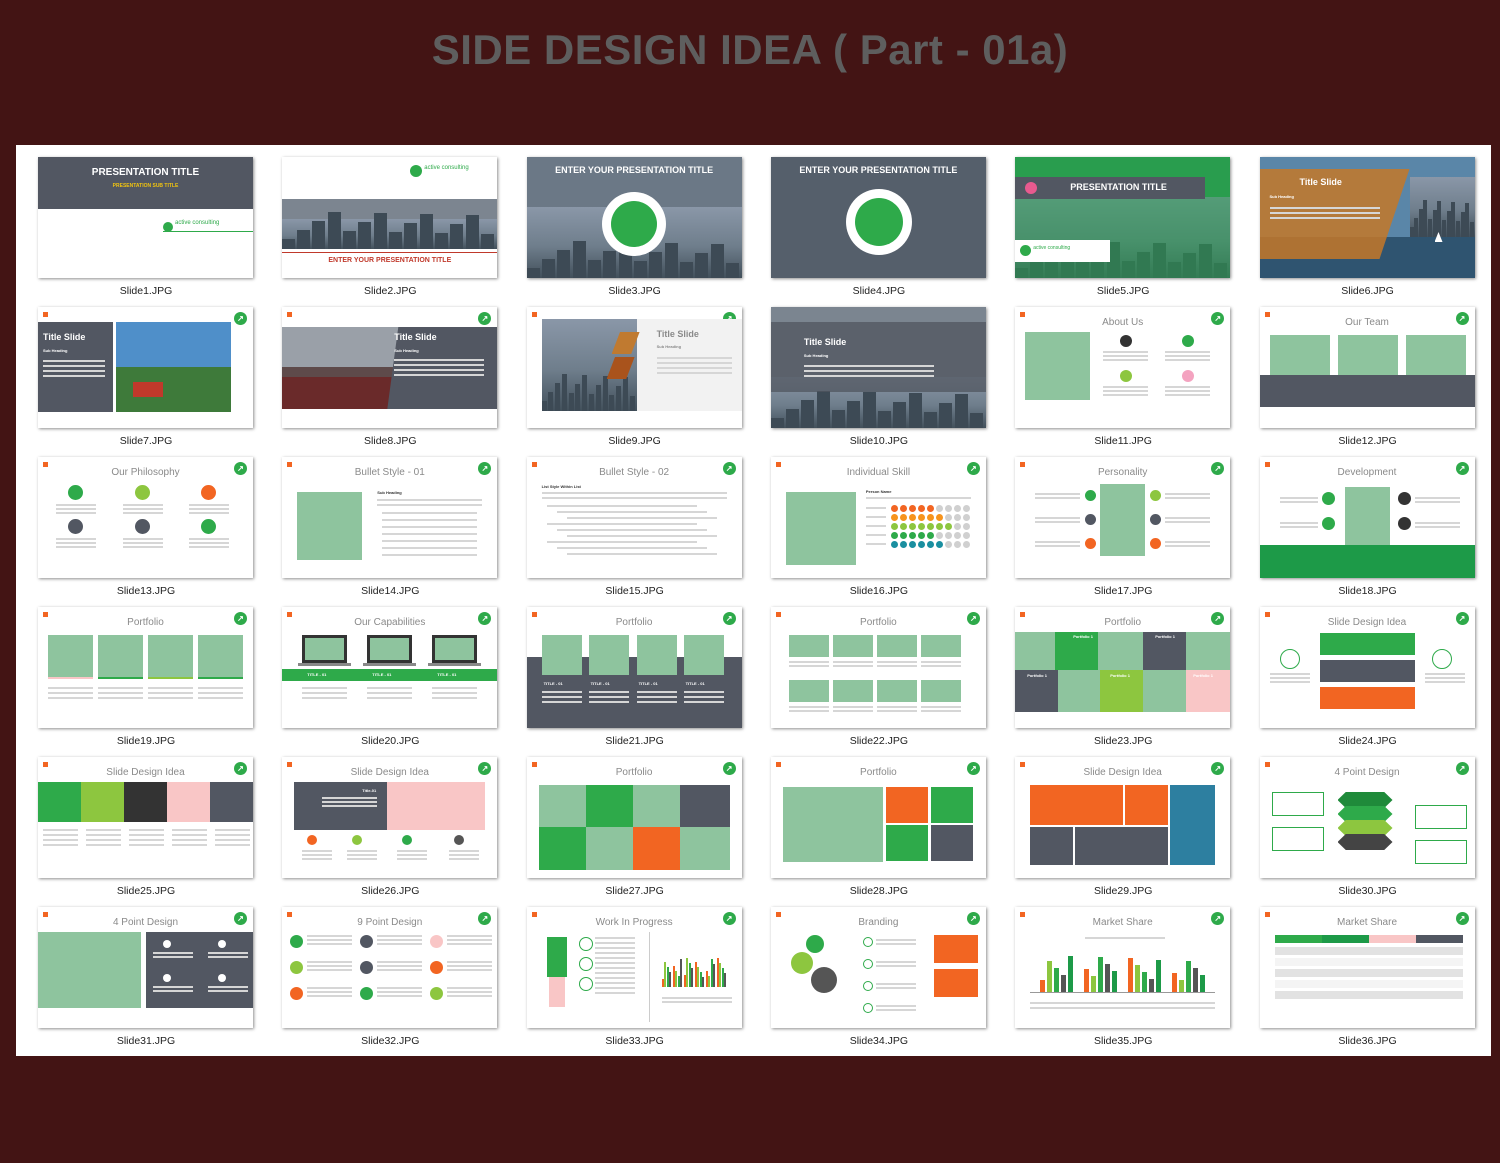  I want to click on slide-thumbnail: Portfolio ↗ Slide28.JPG, so click(871, 821).